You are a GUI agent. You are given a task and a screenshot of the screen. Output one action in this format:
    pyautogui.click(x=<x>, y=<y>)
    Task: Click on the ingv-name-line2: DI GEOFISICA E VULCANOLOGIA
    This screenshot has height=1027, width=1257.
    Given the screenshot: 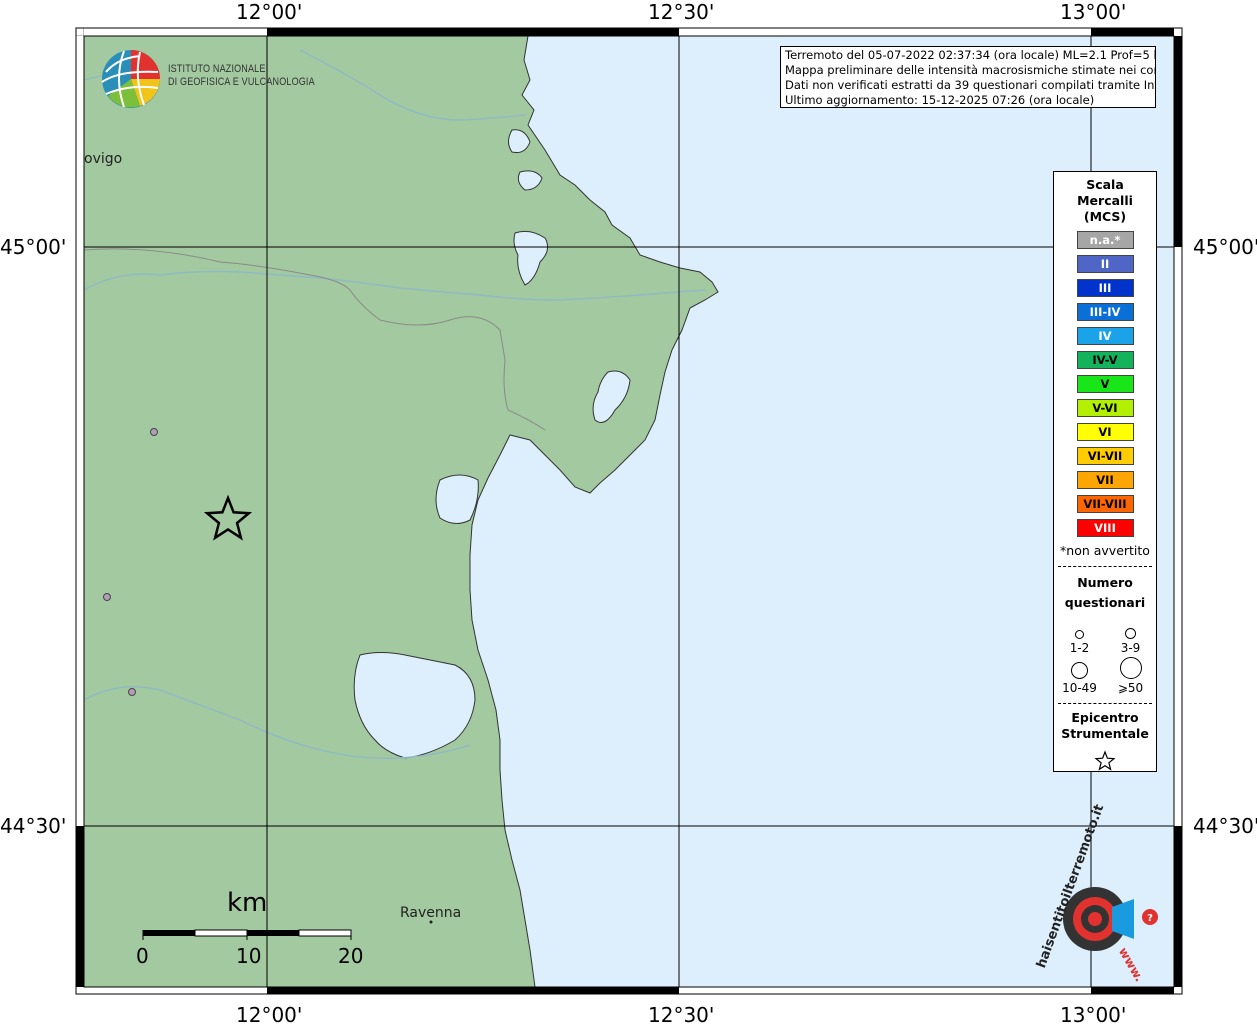 What is the action you would take?
    pyautogui.click(x=241, y=82)
    